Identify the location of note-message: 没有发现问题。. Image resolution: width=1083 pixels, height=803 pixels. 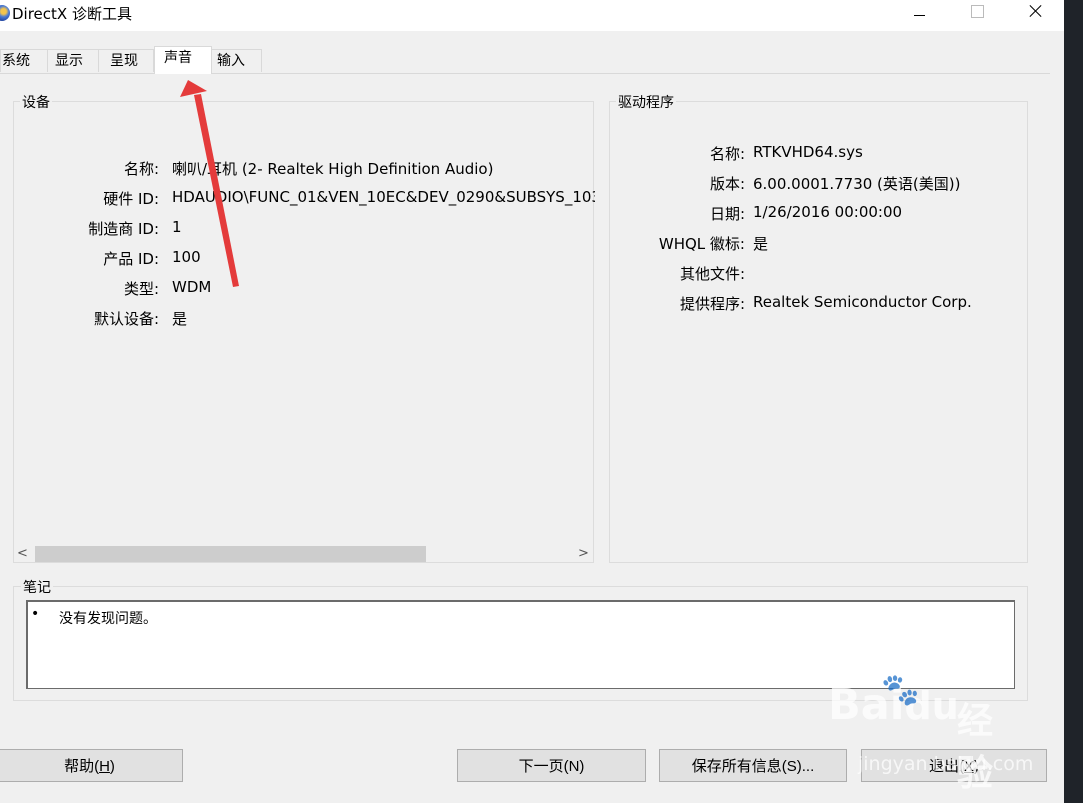
(108, 619).